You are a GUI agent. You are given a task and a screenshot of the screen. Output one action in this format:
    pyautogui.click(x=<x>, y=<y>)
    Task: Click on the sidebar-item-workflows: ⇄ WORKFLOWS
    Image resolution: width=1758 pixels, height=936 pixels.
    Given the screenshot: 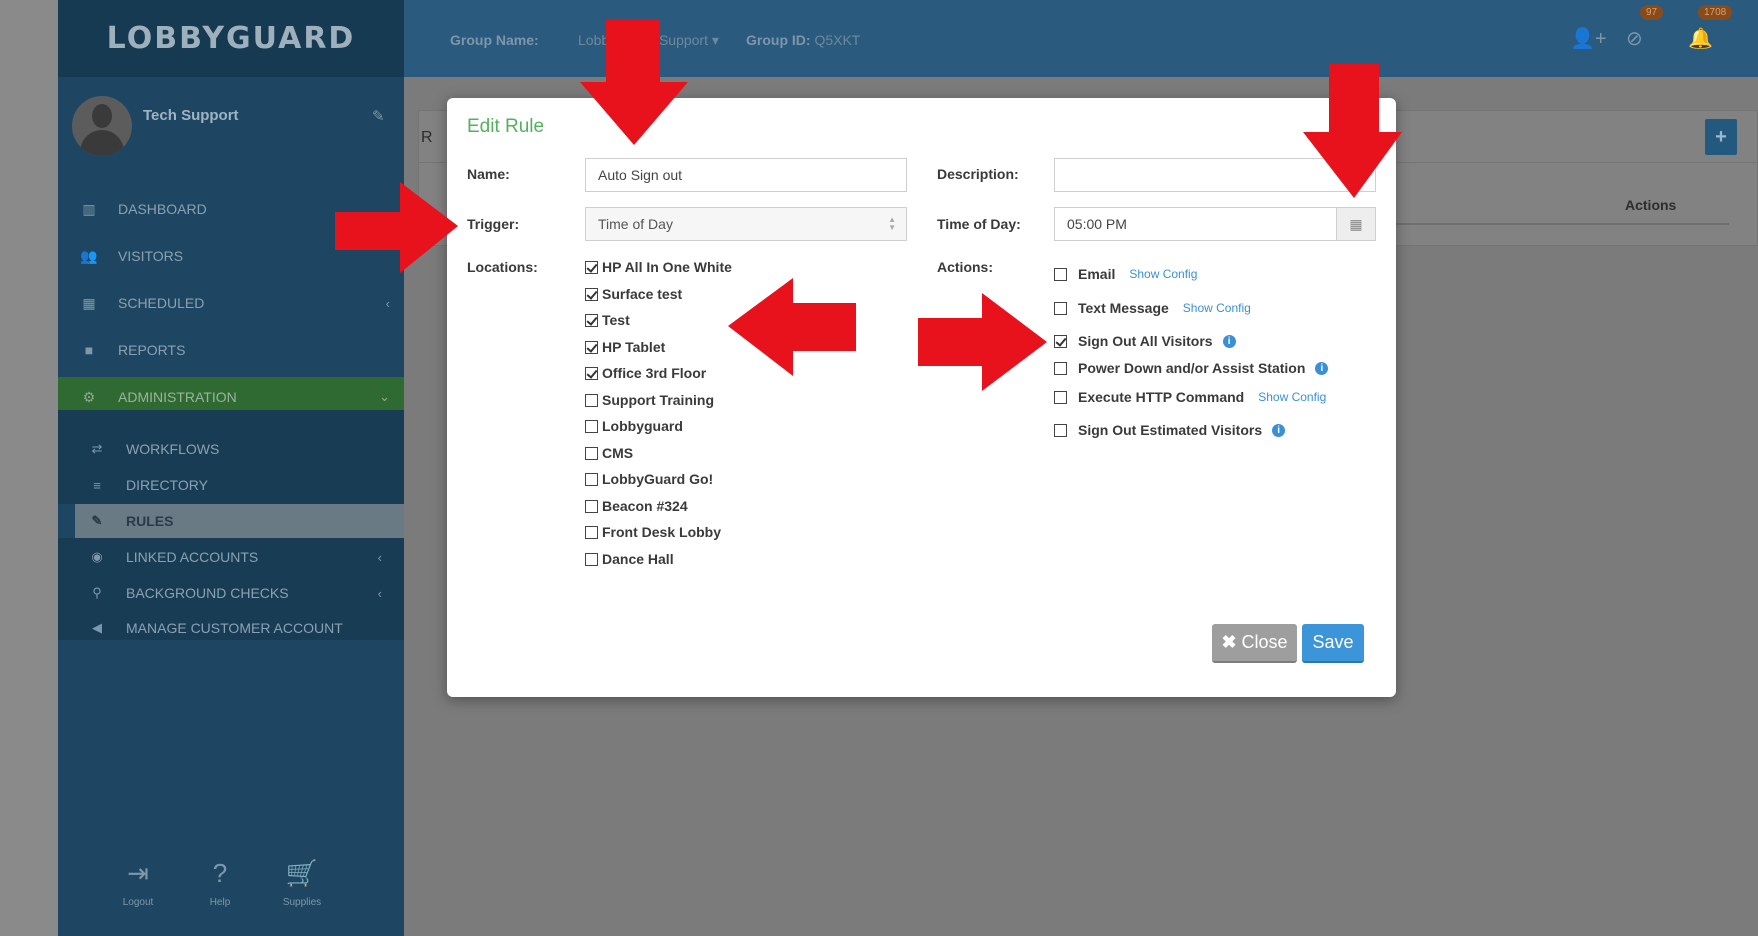 What is the action you would take?
    pyautogui.click(x=231, y=449)
    